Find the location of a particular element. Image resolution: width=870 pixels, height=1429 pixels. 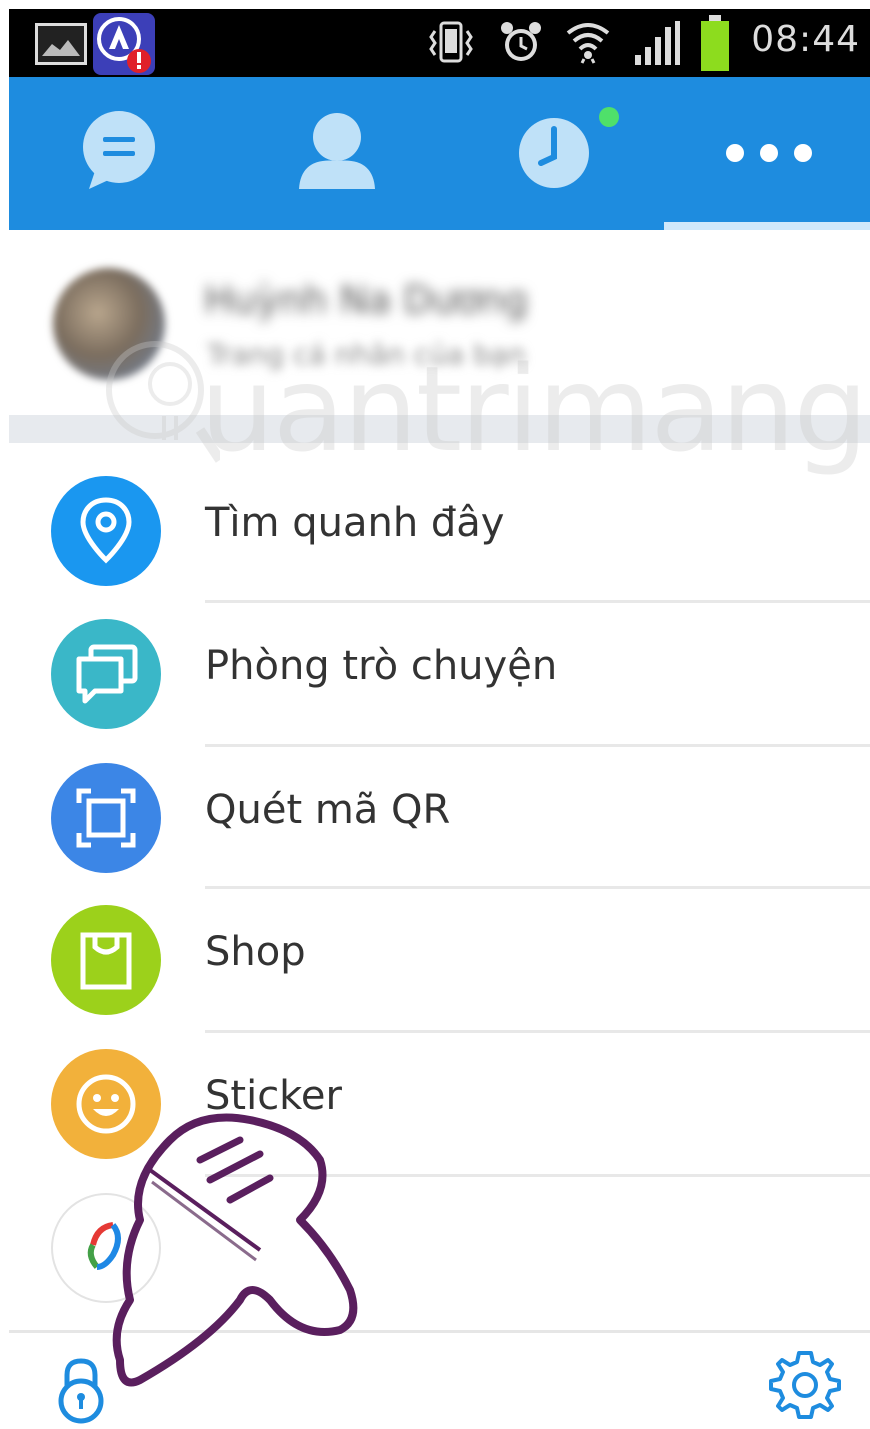

menu-item-app is located at coordinates (439, 1248).